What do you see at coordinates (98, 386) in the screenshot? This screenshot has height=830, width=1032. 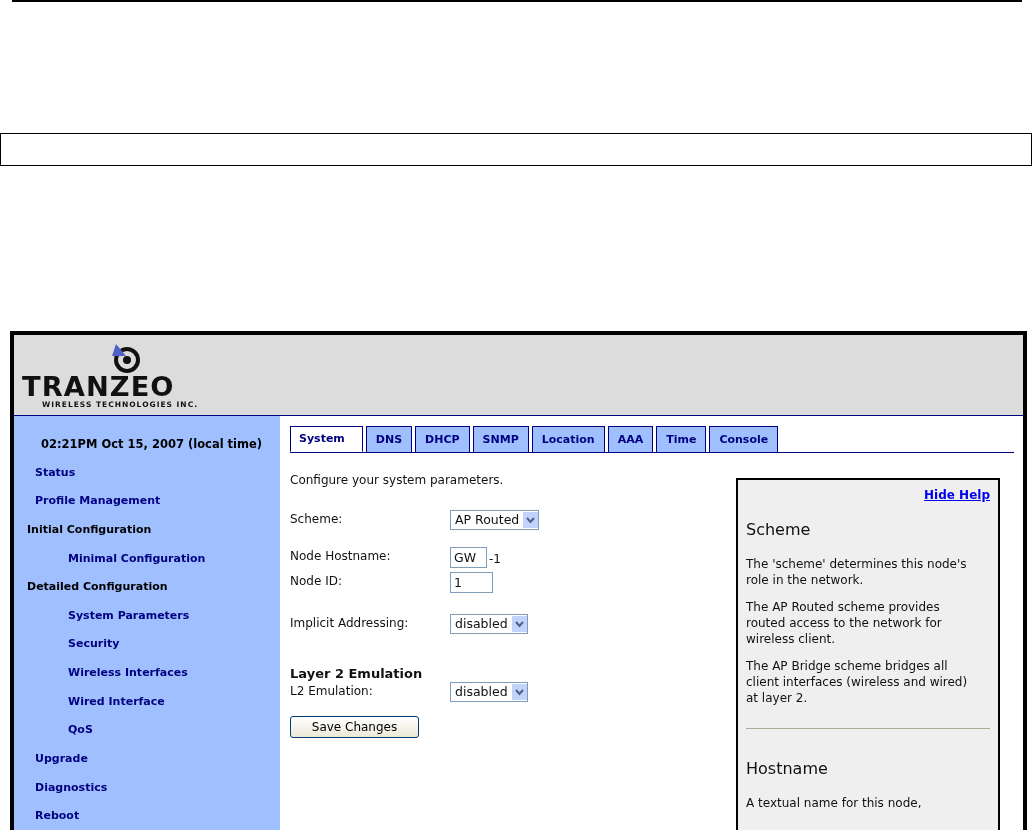 I see `logo-wordmark: TRANZEO` at bounding box center [98, 386].